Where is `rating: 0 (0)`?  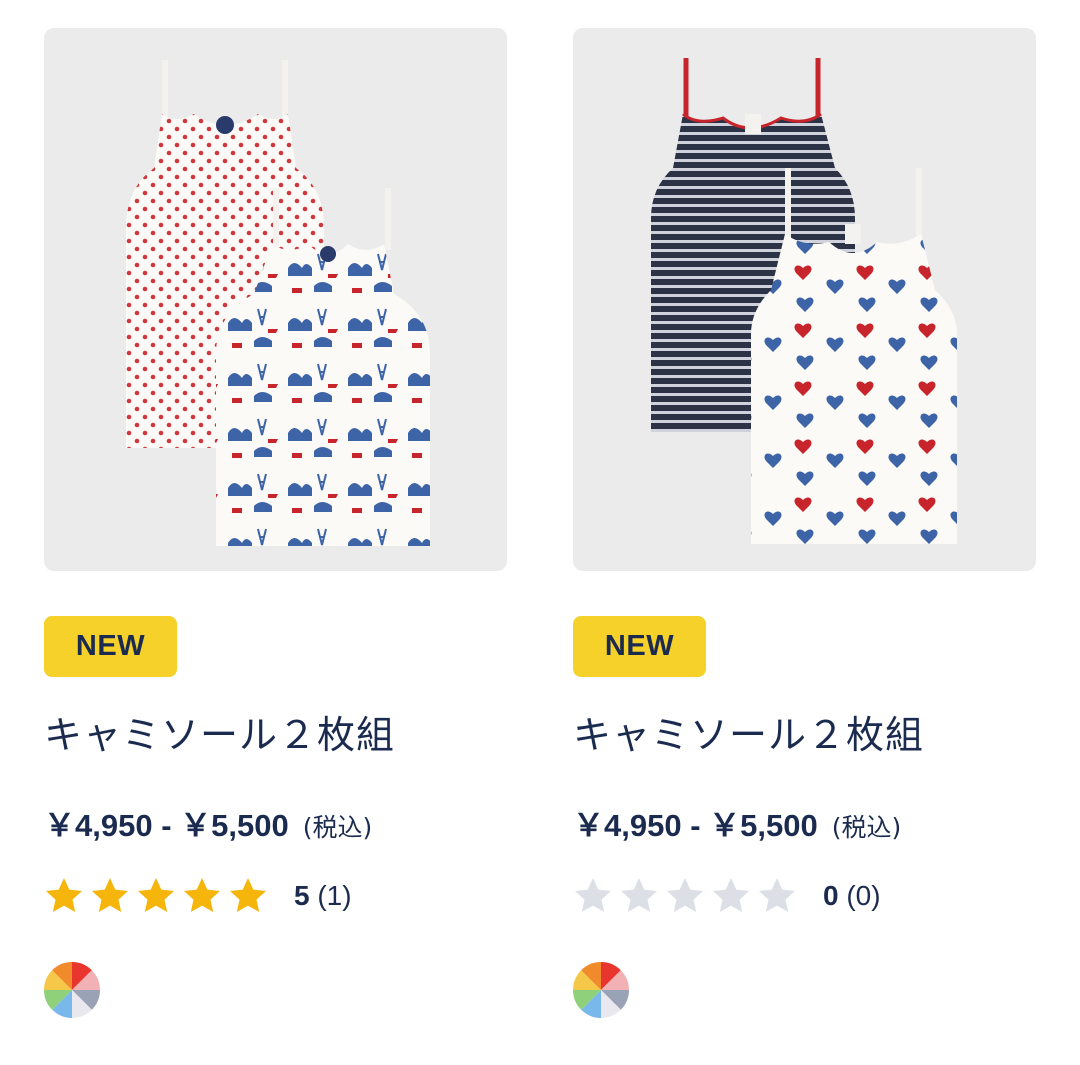 rating: 0 (0) is located at coordinates (727, 896).